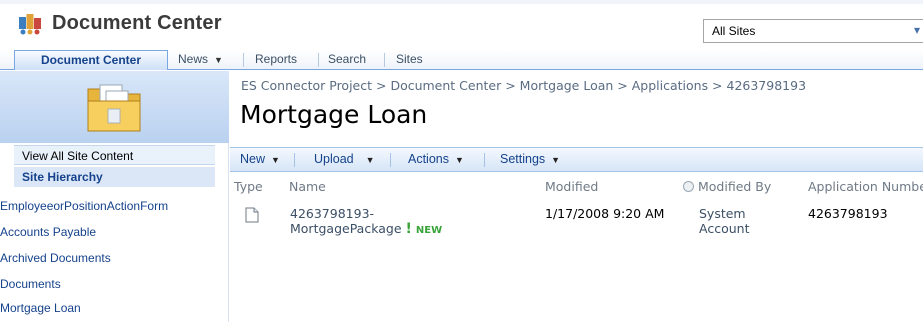  I want to click on view-all-site-content-link: View All Site Content, so click(114, 155).